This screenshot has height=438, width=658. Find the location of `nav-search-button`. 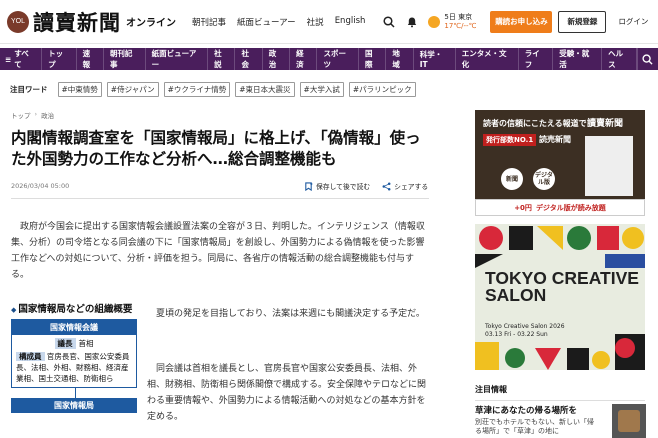

nav-search-button is located at coordinates (647, 59).